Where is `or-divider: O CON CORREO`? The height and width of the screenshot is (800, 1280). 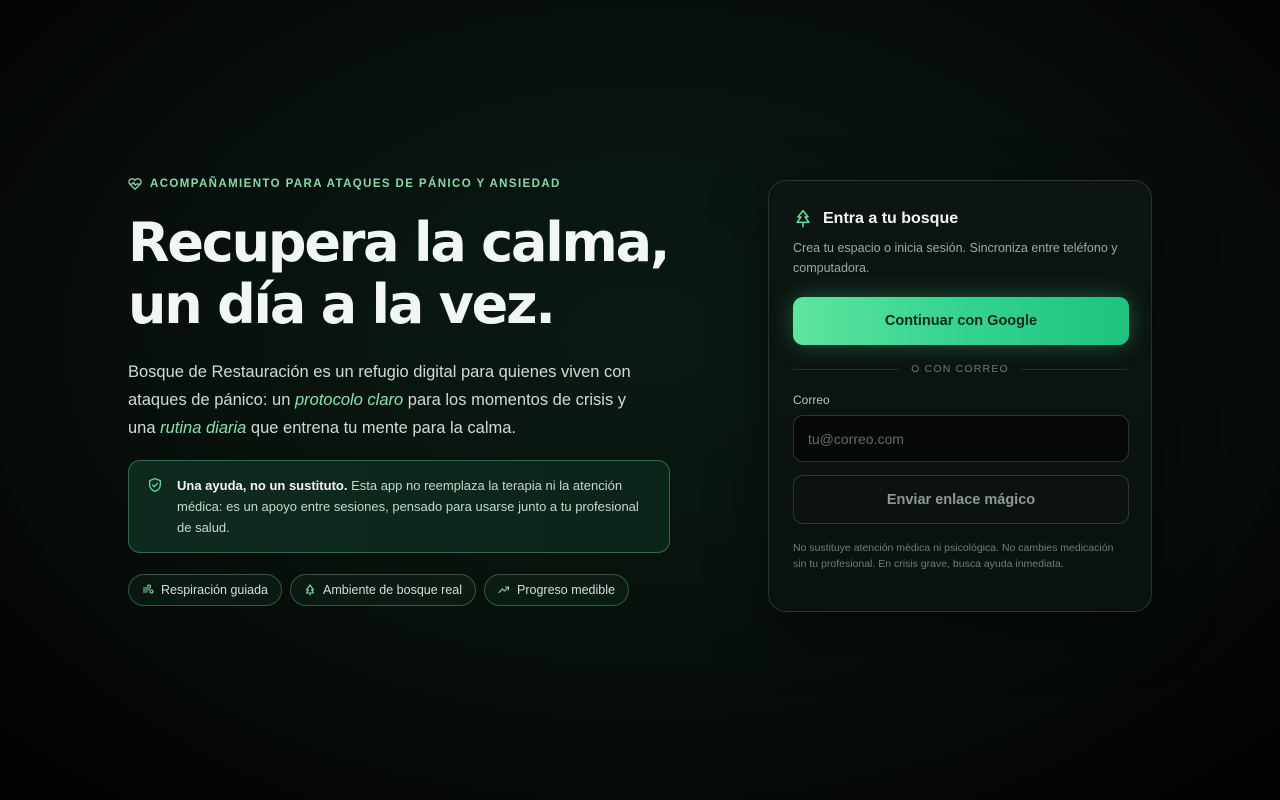
or-divider: O CON CORREO is located at coordinates (960, 369).